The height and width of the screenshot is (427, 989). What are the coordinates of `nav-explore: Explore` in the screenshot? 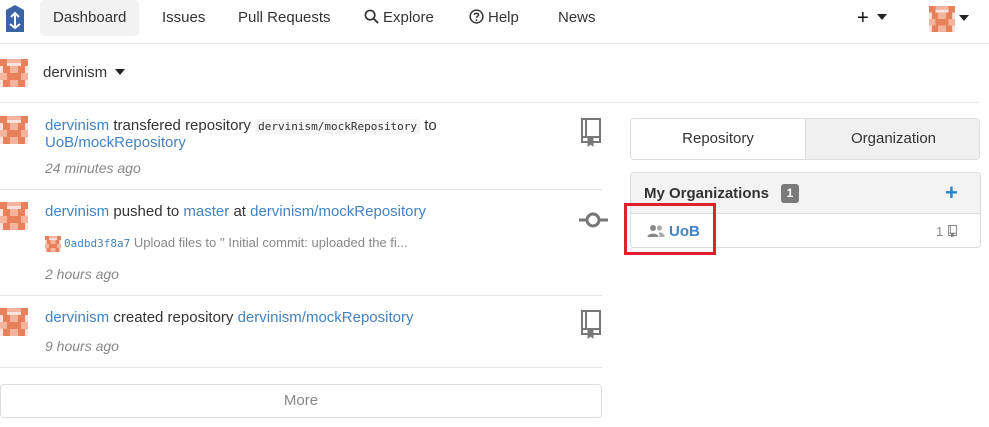 It's located at (399, 18).